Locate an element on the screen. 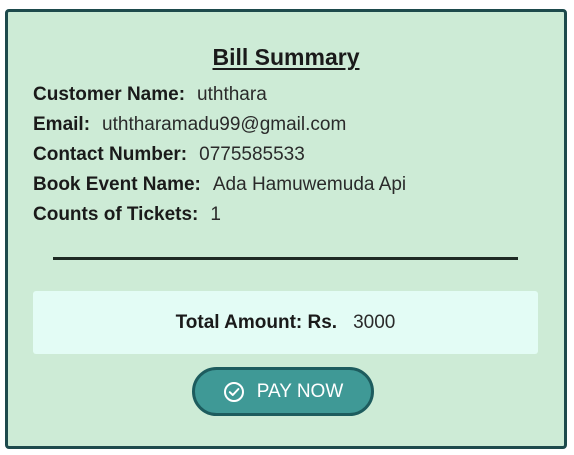 The height and width of the screenshot is (455, 574). pay-now-label: PAY NOW is located at coordinates (300, 391).